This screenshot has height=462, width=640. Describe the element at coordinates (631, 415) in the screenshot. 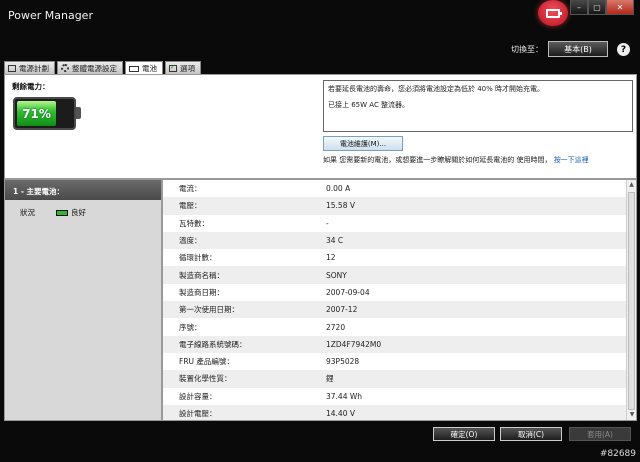

I see `scroll-down-icon: ▼` at that location.